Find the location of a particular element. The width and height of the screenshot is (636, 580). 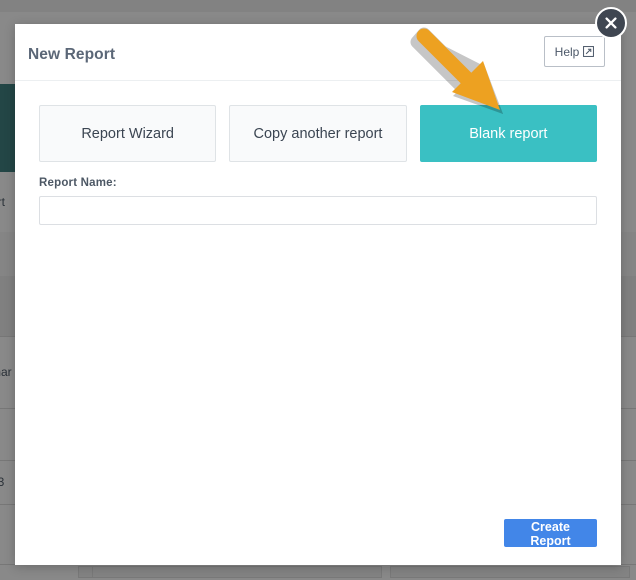

help-button-label: Help is located at coordinates (567, 51).